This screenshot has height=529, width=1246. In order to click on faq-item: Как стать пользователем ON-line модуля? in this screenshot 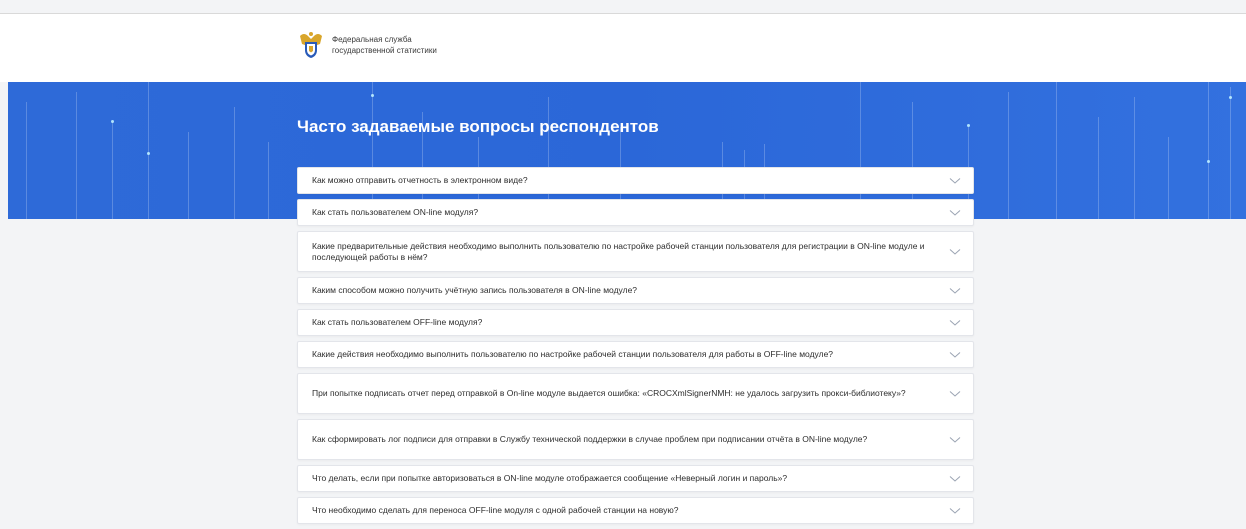, I will do `click(635, 212)`.